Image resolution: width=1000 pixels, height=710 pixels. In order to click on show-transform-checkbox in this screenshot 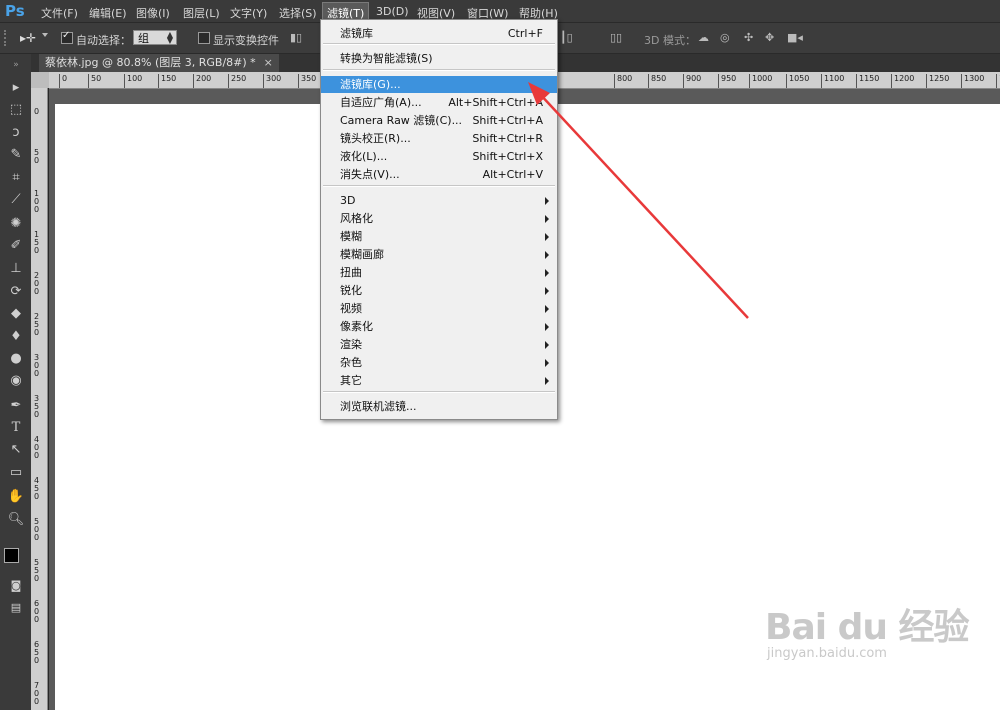, I will do `click(204, 38)`.